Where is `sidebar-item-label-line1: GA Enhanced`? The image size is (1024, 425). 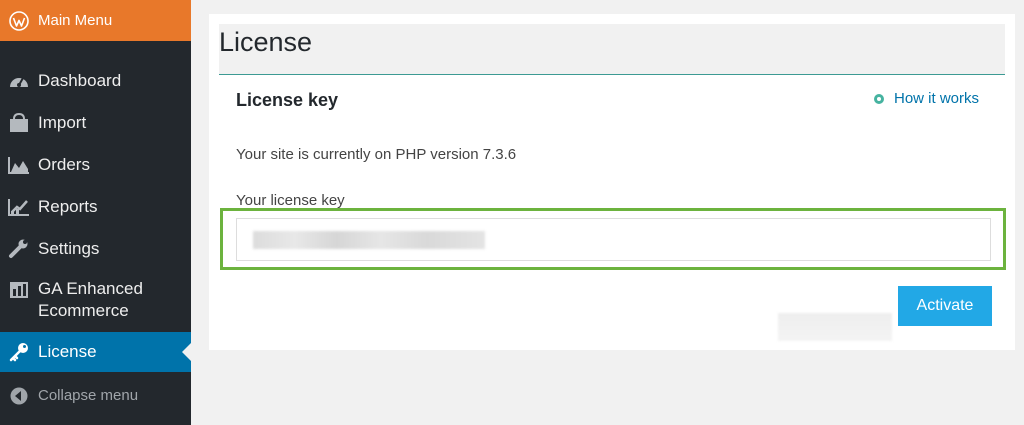 sidebar-item-label-line1: GA Enhanced is located at coordinates (90, 288).